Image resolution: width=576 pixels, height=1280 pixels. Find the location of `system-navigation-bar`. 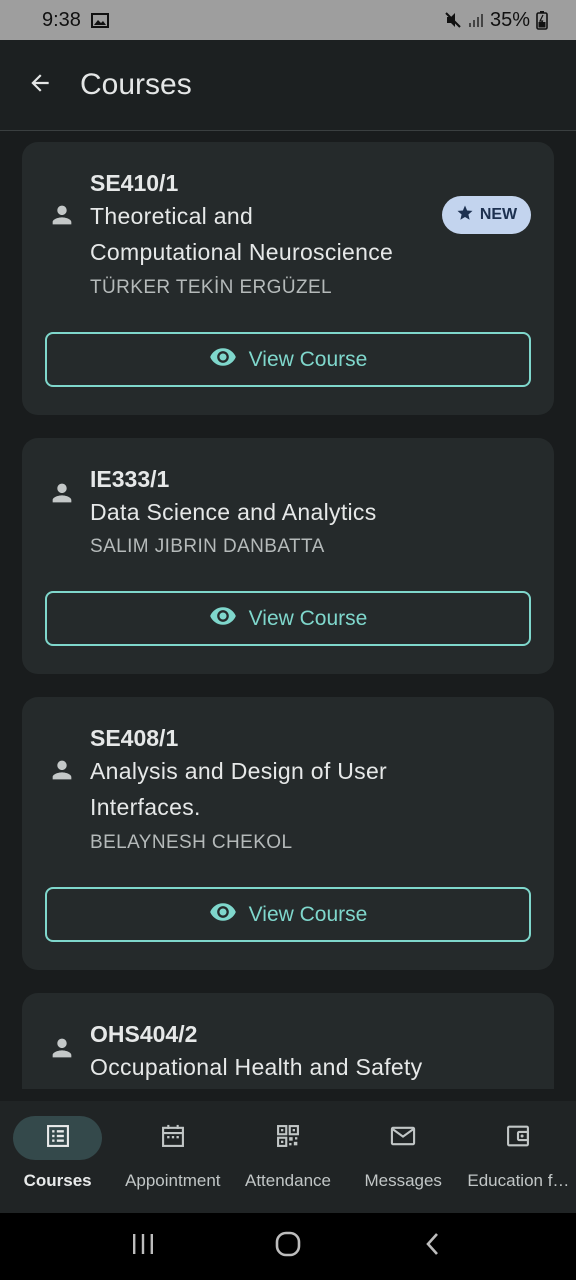

system-navigation-bar is located at coordinates (288, 1246).